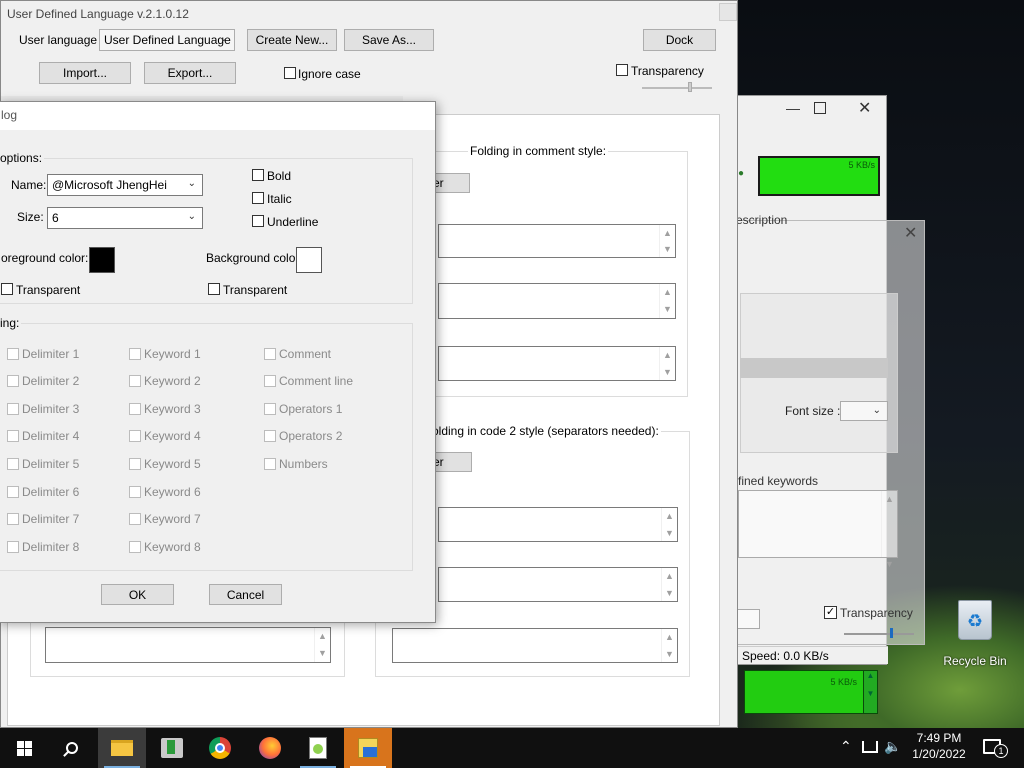 Image resolution: width=1024 pixels, height=768 pixels. What do you see at coordinates (172, 492) in the screenshot?
I see `nesting-label: Keyword 6` at bounding box center [172, 492].